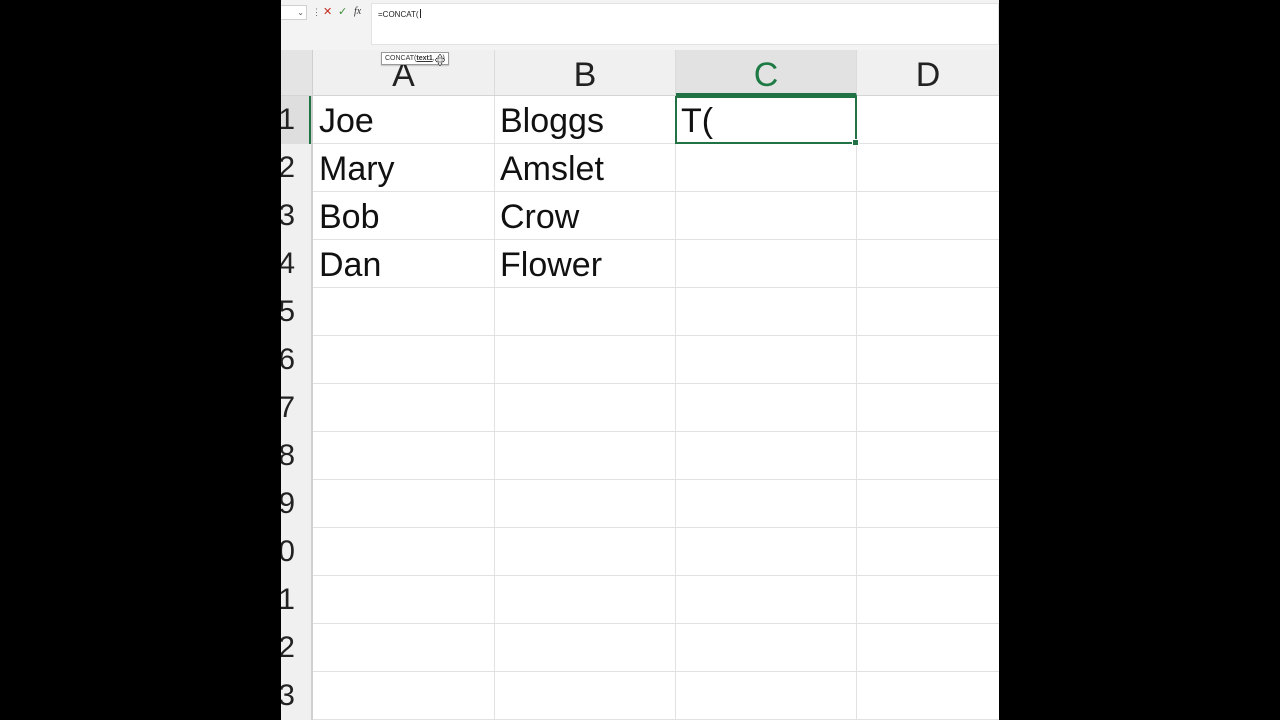 The width and height of the screenshot is (1280, 720). Describe the element at coordinates (584, 216) in the screenshot. I see `cell-b3: Crow` at that location.